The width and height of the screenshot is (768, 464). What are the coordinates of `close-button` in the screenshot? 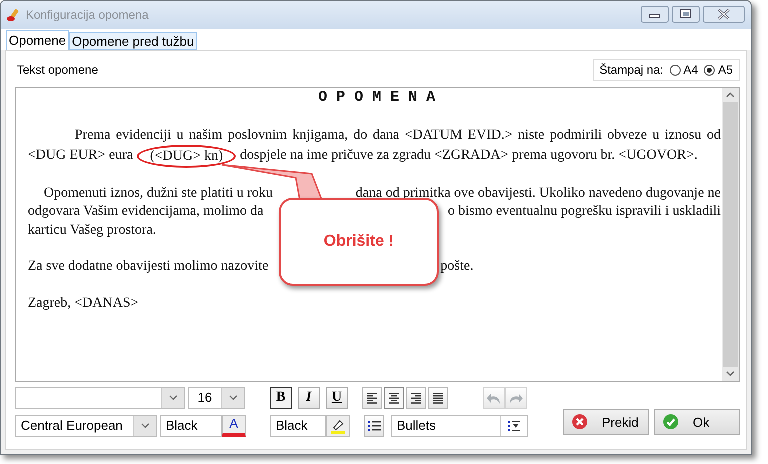 It's located at (724, 14).